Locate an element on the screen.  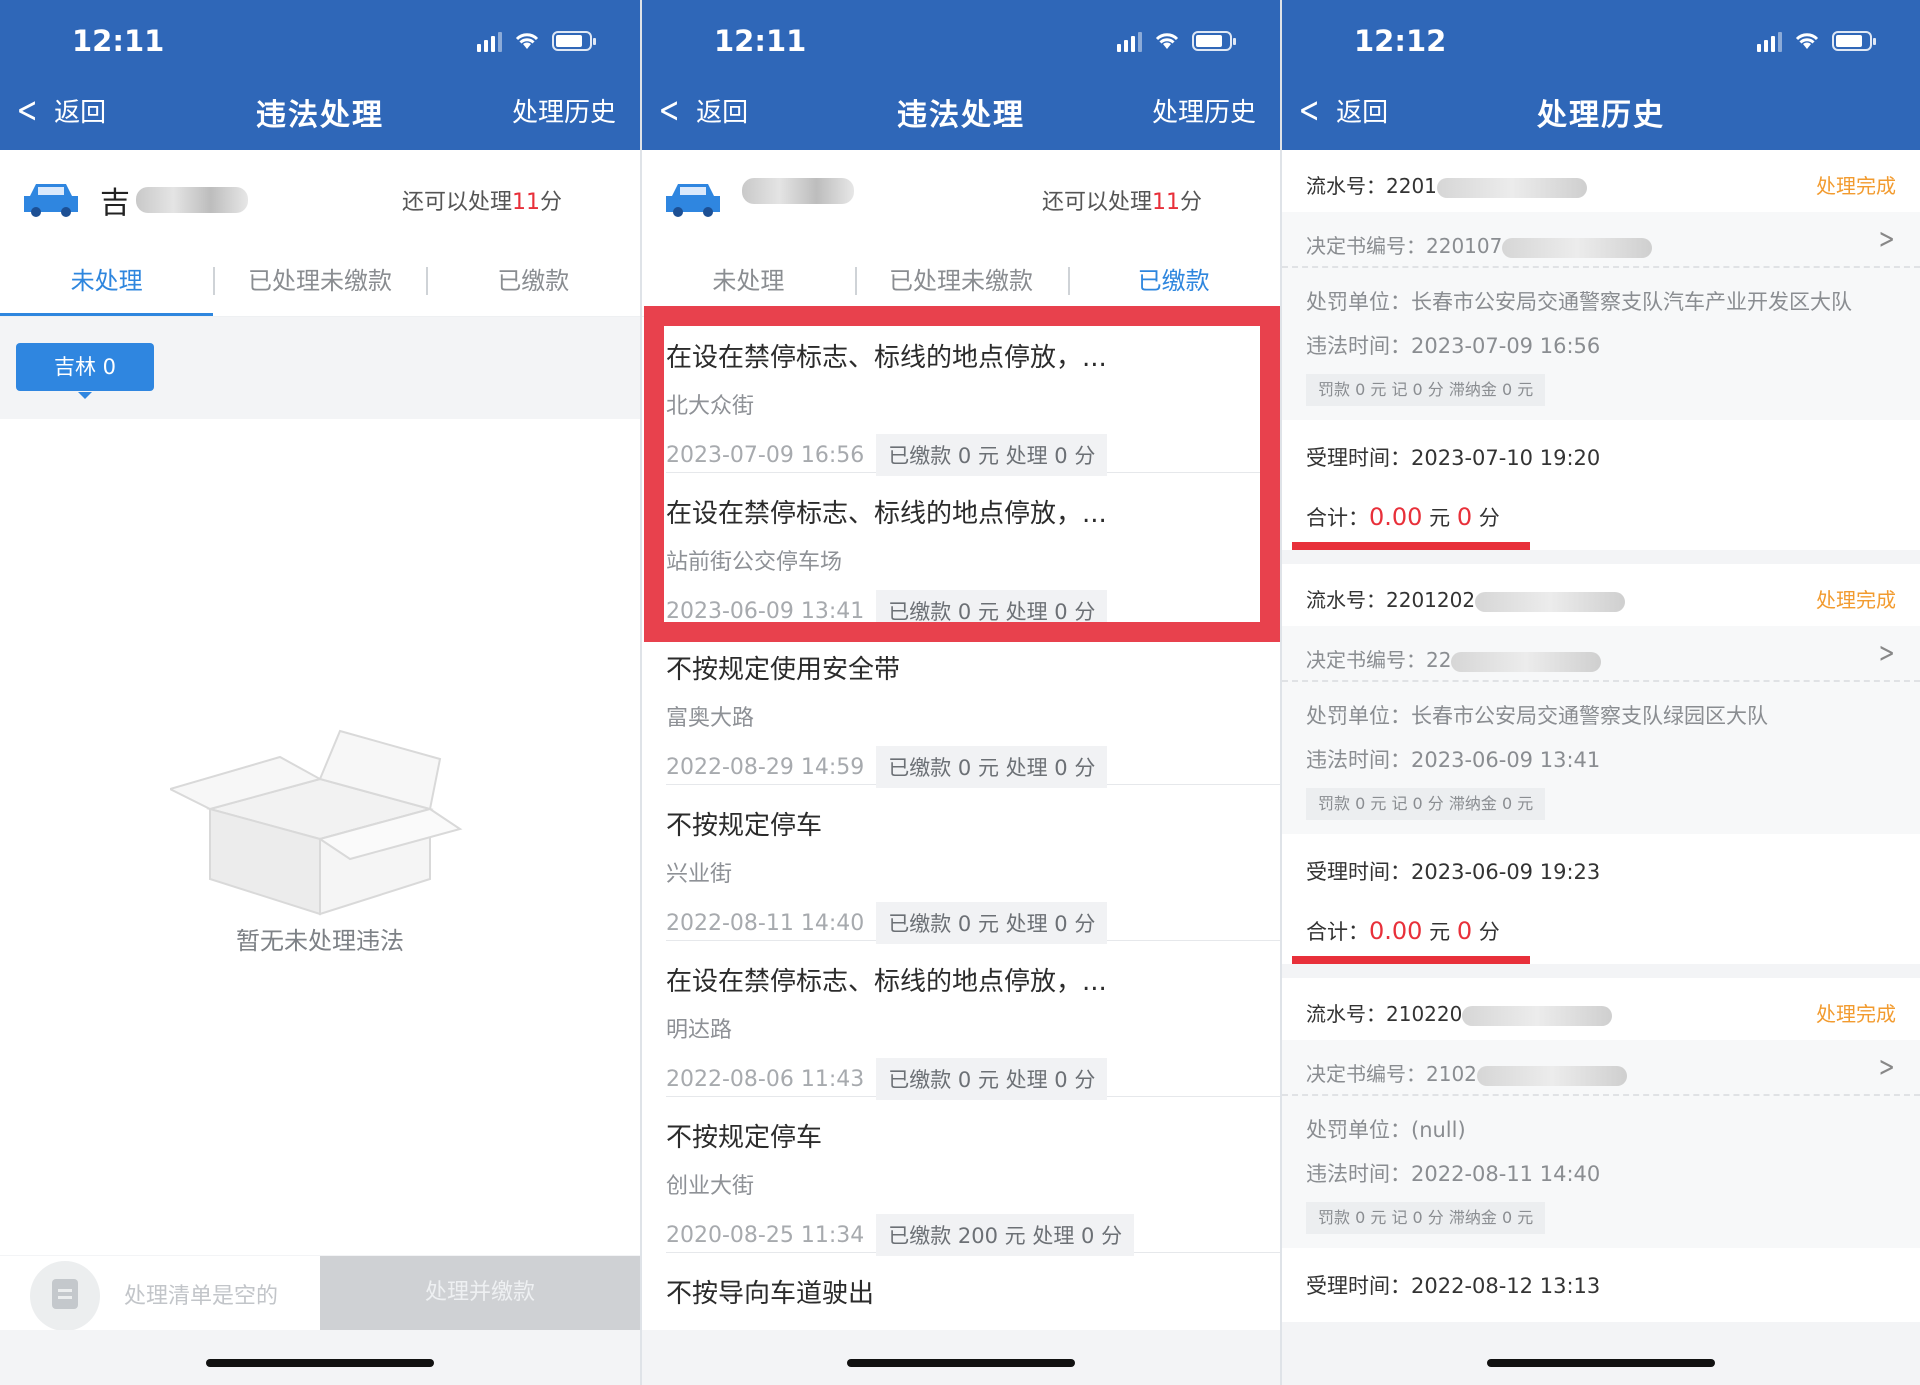
fine-tags: 罚款 0 元 记 0 分 滞纳金 0 元 is located at coordinates (1426, 1218).